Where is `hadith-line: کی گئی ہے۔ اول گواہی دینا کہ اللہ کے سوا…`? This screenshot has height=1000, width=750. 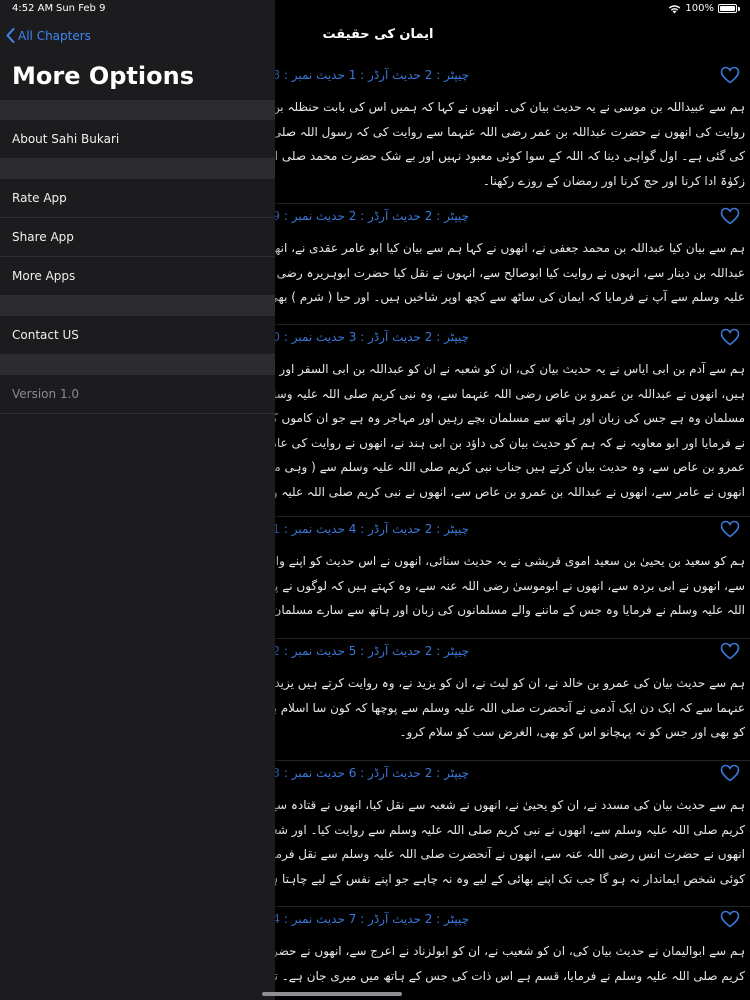
hadith-line: کی گئی ہے۔ اول گواہی دینا کہ اللہ کے سوا… is located at coordinates (503, 156).